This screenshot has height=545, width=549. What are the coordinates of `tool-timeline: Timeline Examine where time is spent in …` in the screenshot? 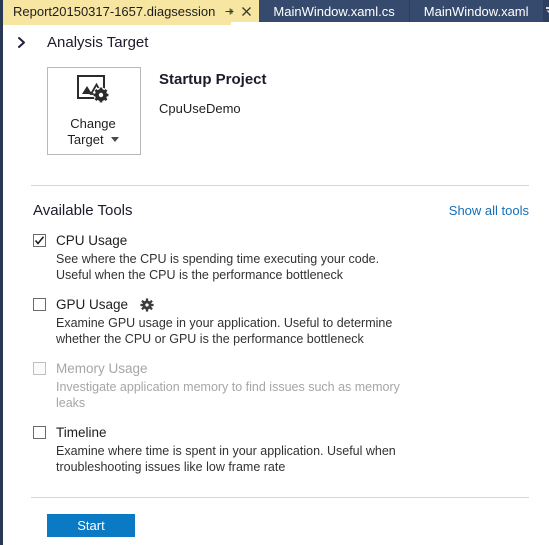 It's located at (276, 450).